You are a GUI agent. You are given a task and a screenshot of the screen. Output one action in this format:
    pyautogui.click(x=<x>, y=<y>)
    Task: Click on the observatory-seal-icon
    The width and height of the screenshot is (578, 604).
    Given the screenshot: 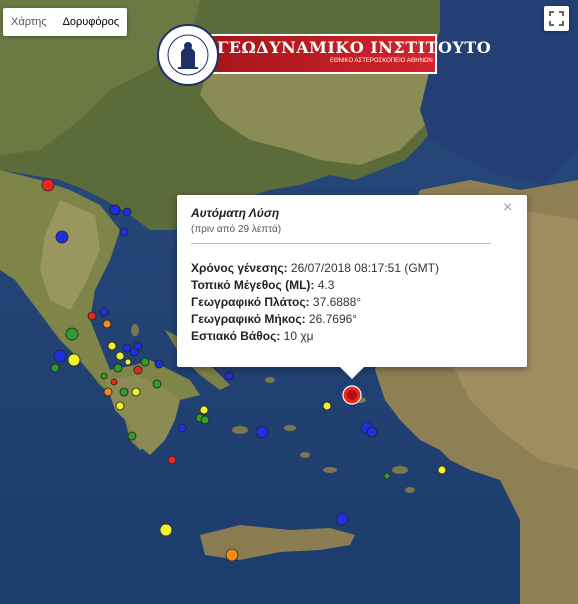 What is the action you would take?
    pyautogui.click(x=188, y=55)
    